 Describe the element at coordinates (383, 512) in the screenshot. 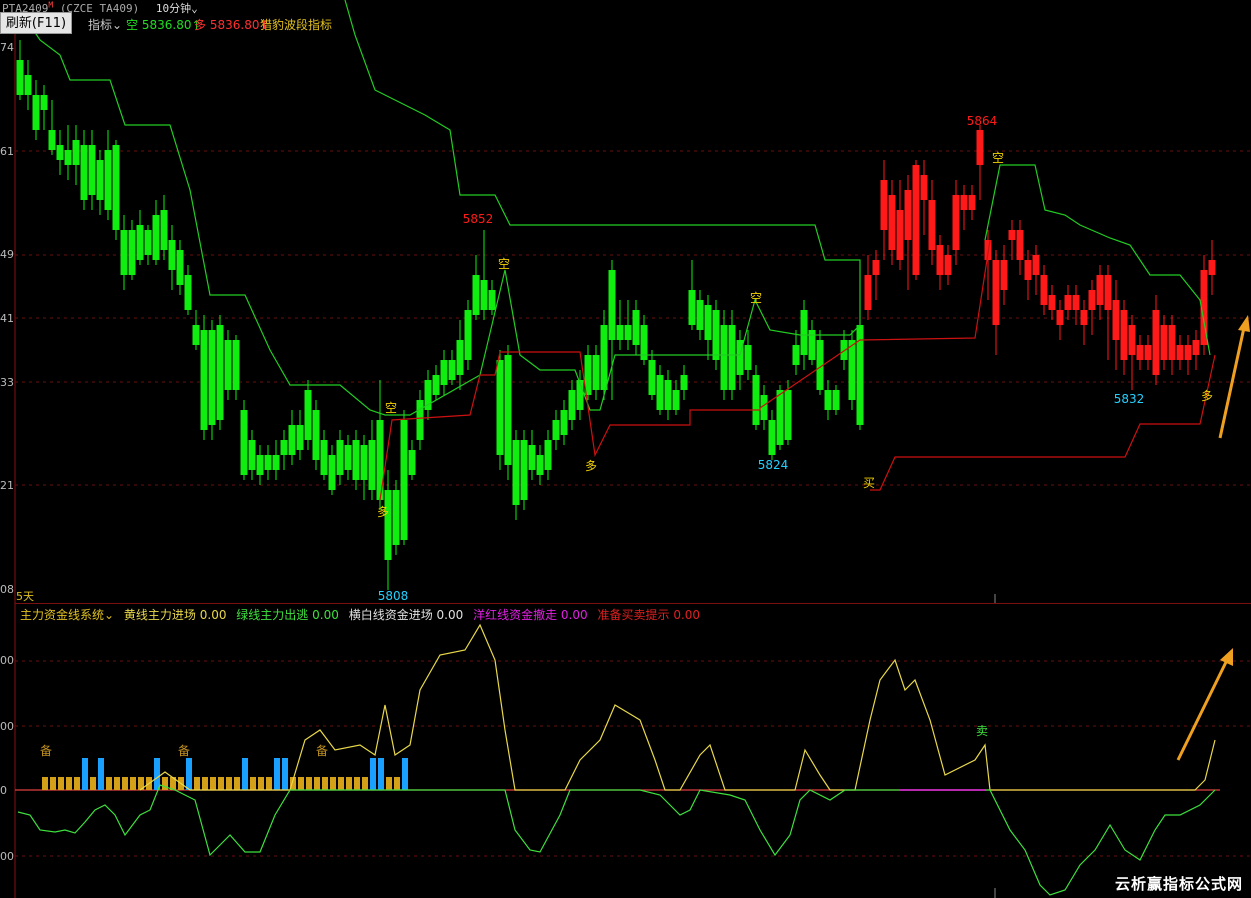

I see `signal-marker: 多` at that location.